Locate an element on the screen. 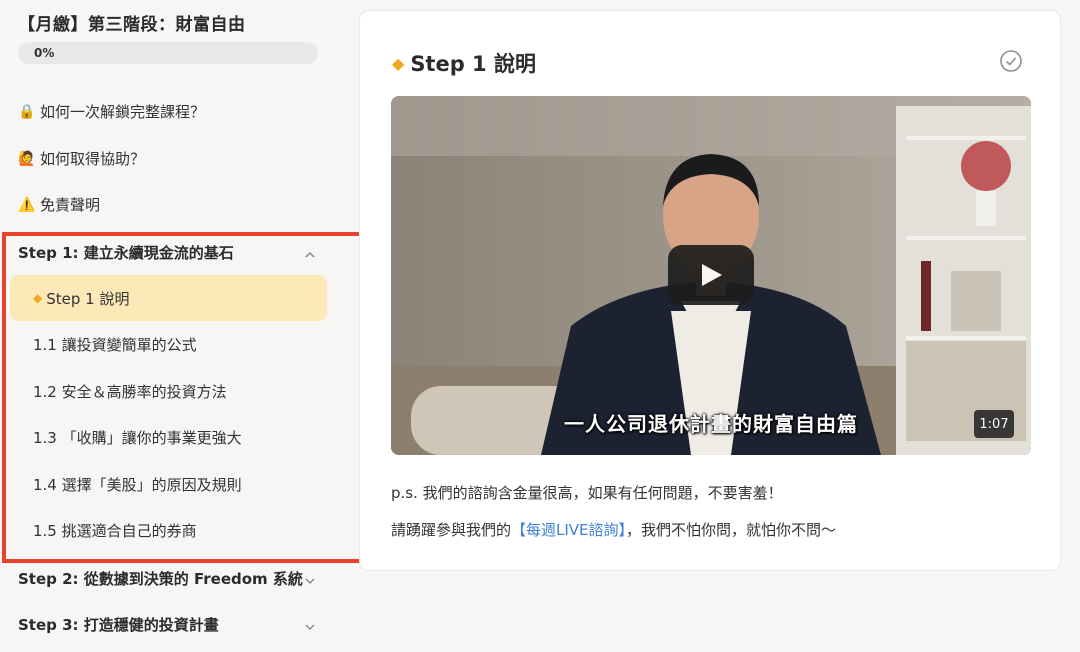 The height and width of the screenshot is (652, 1080). page-title: ◆ Step 1 說明 is located at coordinates (464, 63).